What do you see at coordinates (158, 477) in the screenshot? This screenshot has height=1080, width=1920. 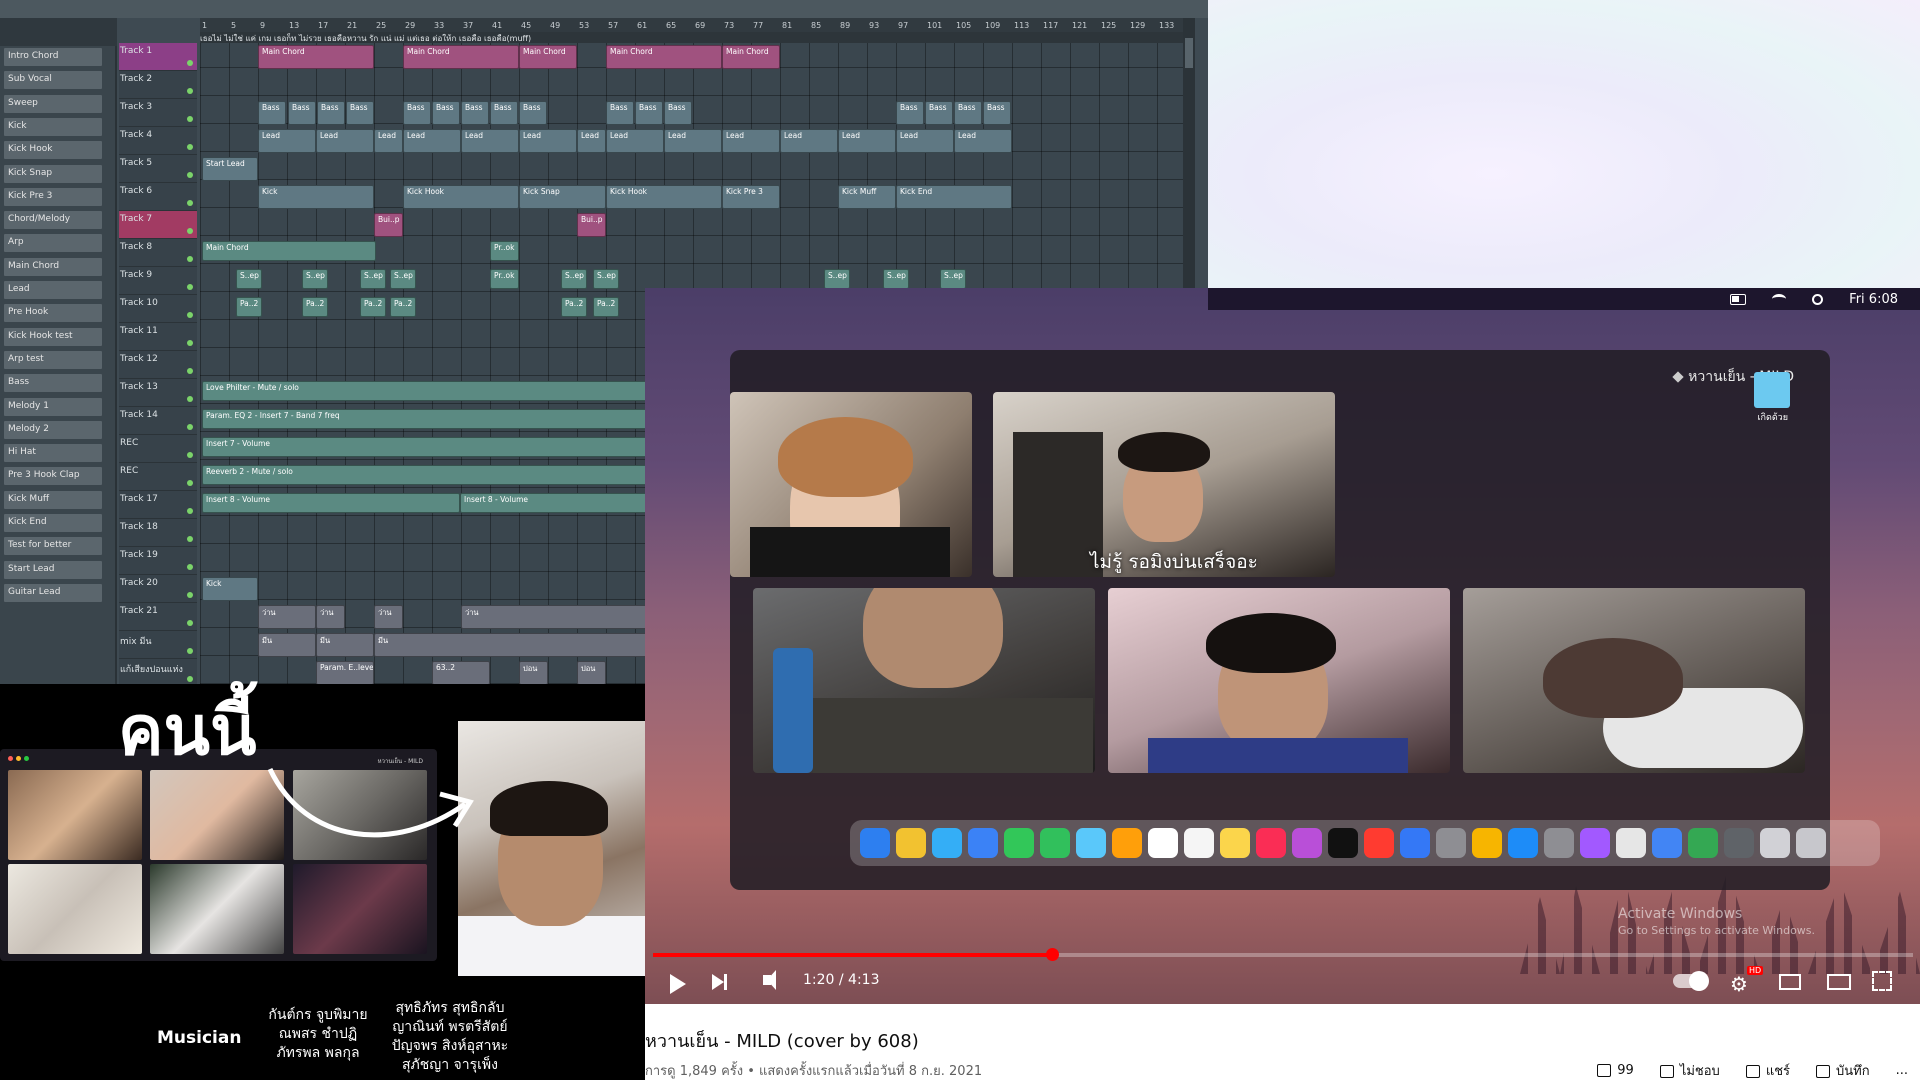 I see `track-header: REC` at bounding box center [158, 477].